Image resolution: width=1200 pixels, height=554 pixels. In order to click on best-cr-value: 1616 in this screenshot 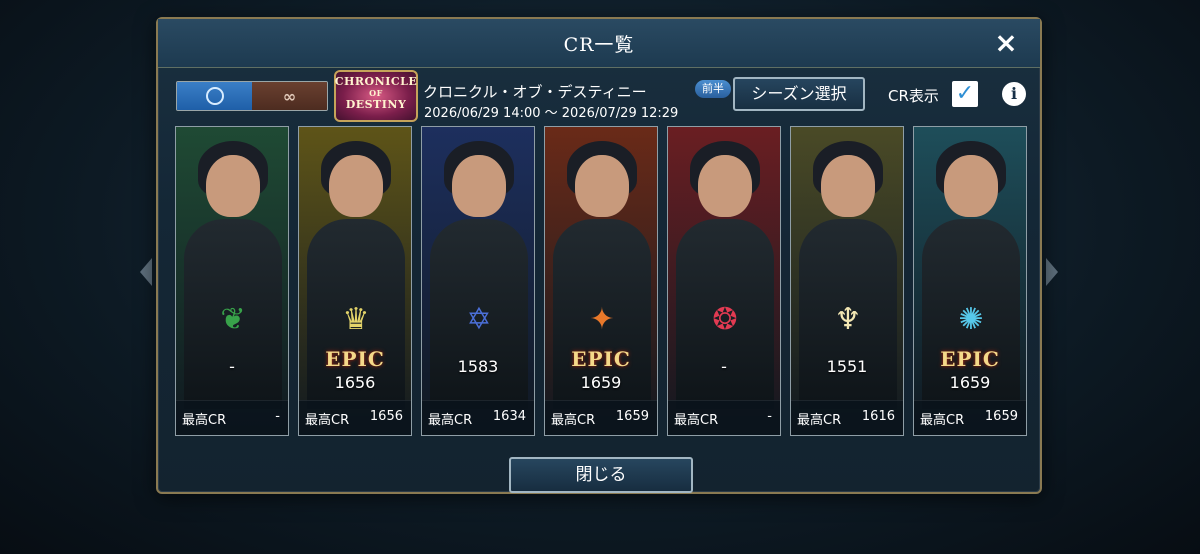, I will do `click(878, 416)`.